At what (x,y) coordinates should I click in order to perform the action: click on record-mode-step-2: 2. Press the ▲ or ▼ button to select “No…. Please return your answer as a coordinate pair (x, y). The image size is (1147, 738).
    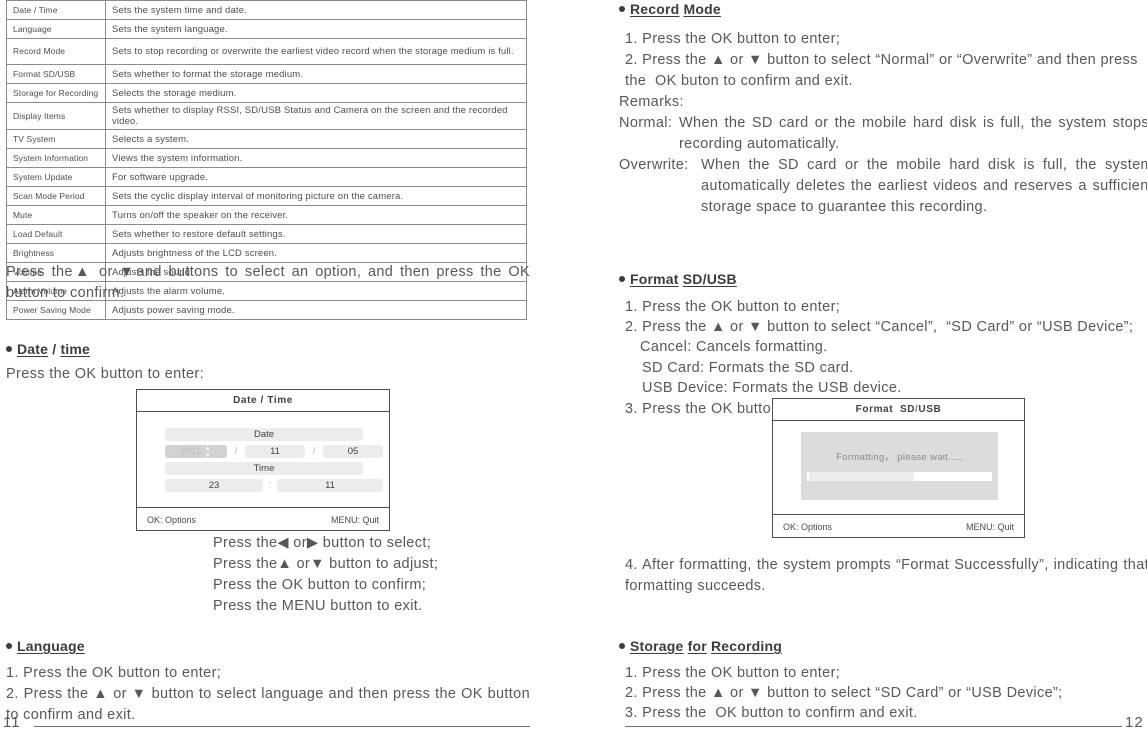
    Looking at the image, I should click on (884, 70).